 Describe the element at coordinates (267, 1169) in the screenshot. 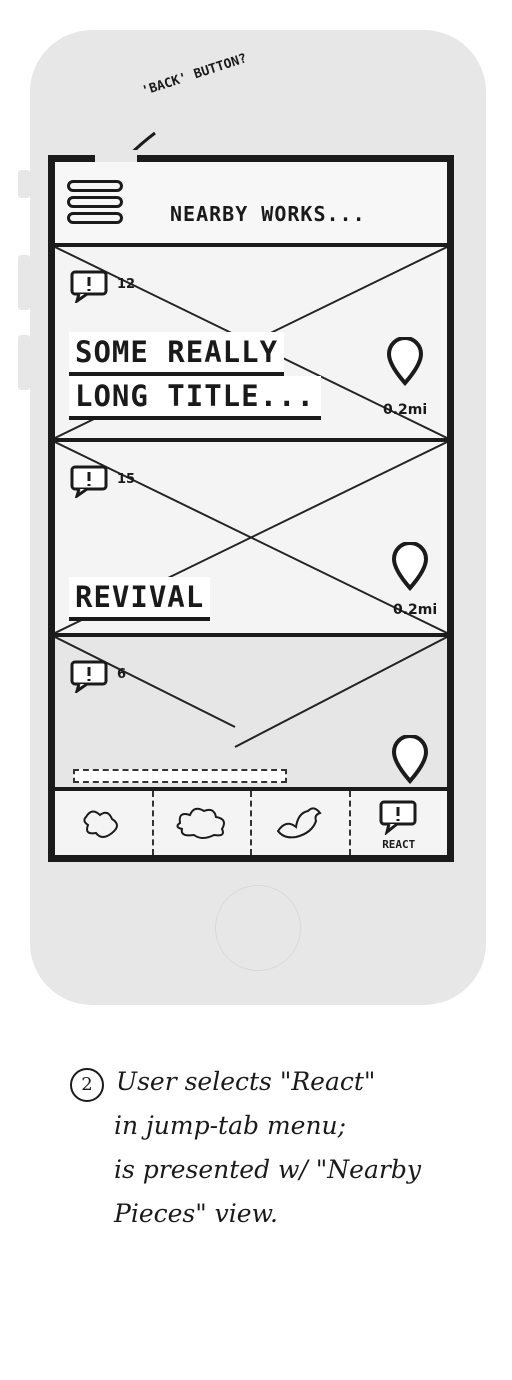

I see `caption-line: is presented w/ "Nearby` at that location.